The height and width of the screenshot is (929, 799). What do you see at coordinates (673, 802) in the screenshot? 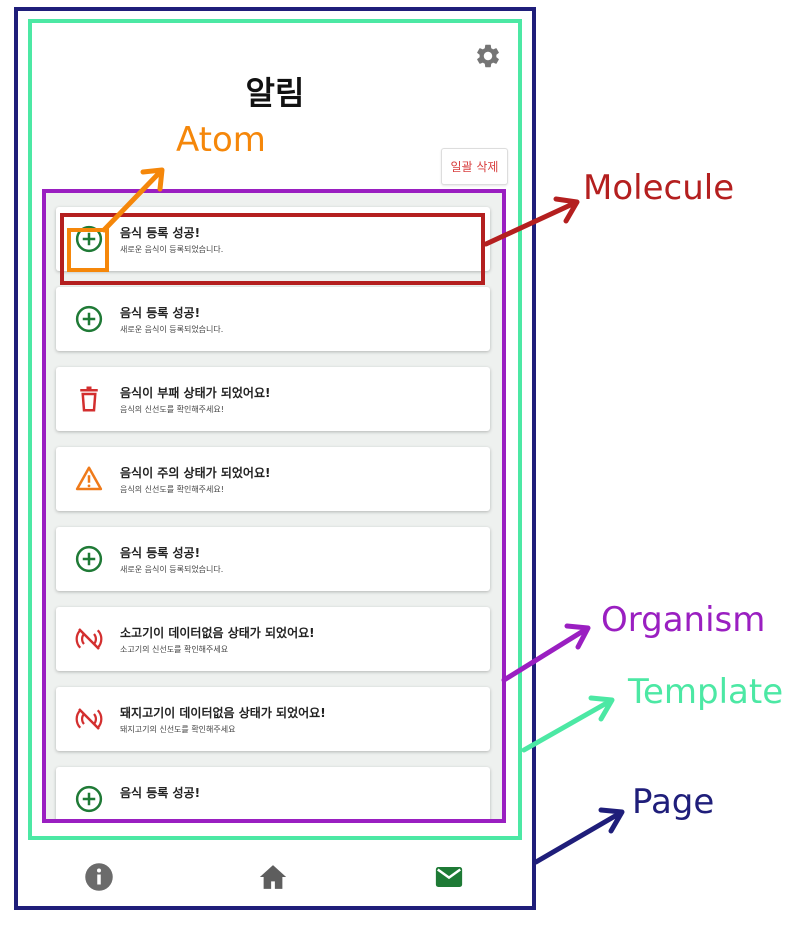
I see `page-label: Page` at bounding box center [673, 802].